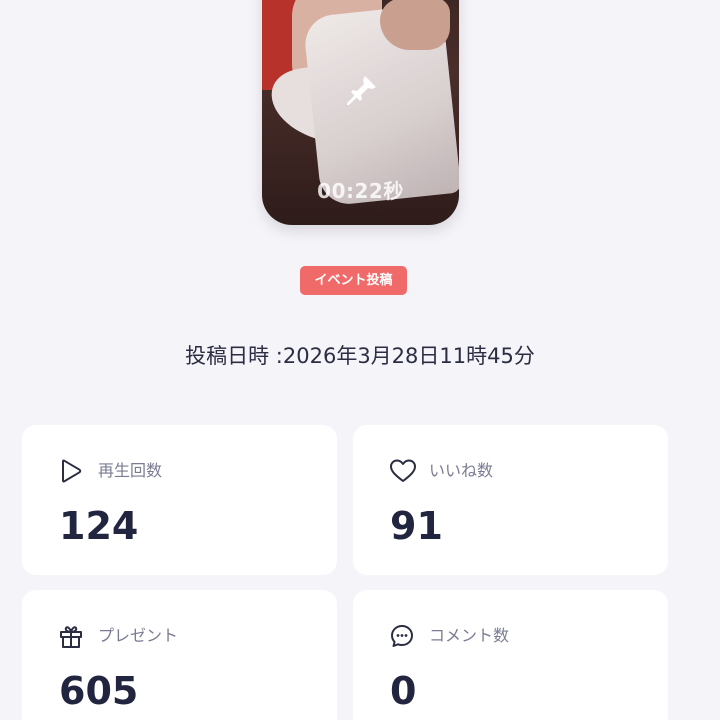 Image resolution: width=720 pixels, height=720 pixels. Describe the element at coordinates (71, 471) in the screenshot. I see `play-icon` at that location.